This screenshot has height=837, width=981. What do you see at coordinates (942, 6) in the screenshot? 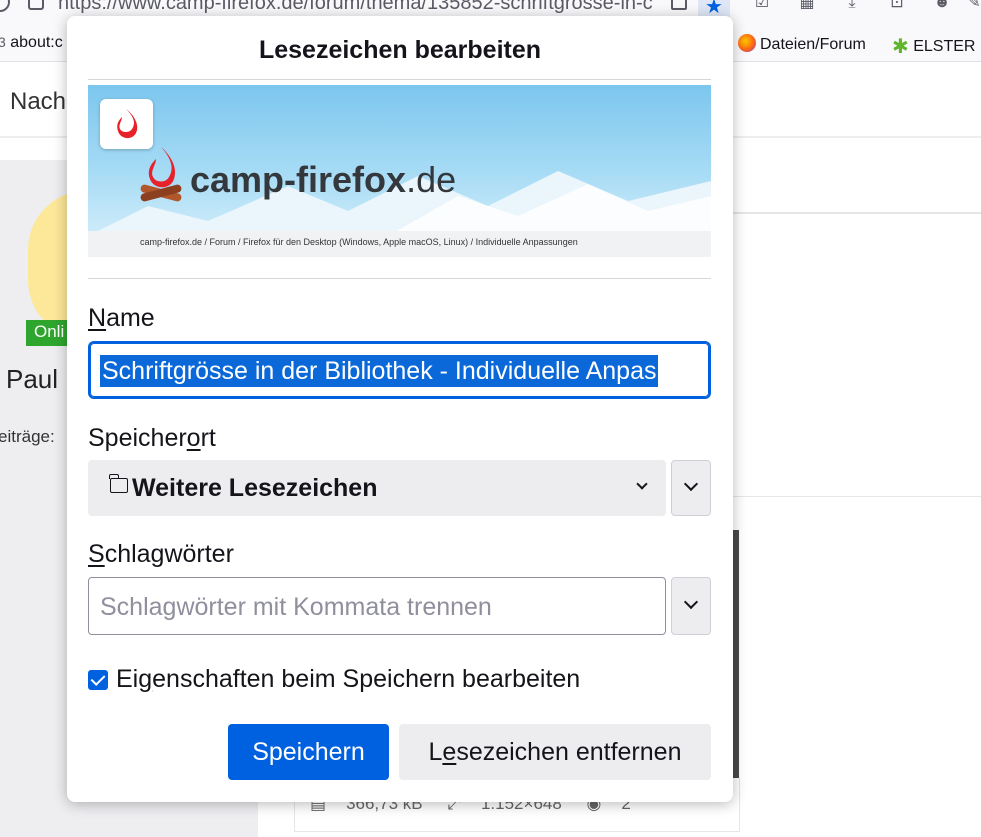
I see `account-icon: ☻` at bounding box center [942, 6].